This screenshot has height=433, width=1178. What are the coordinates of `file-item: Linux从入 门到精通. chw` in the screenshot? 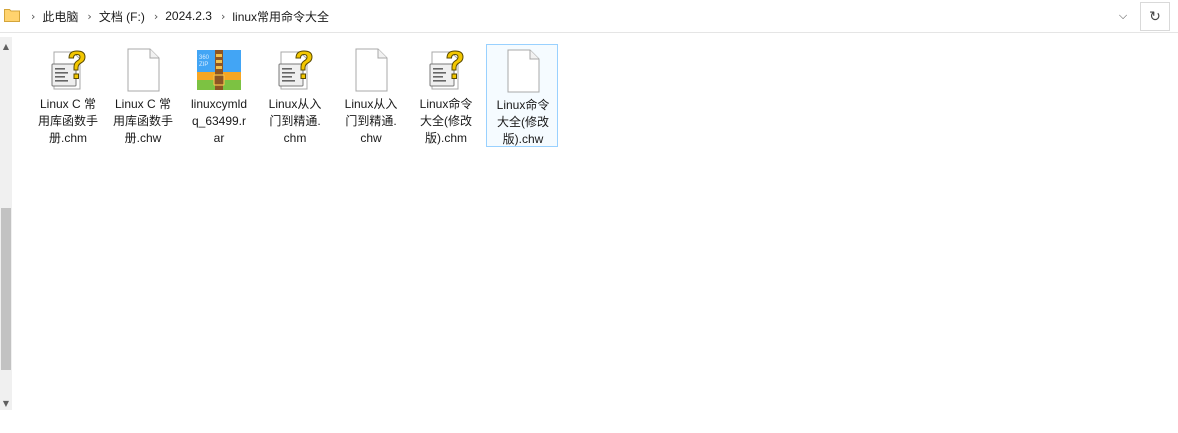 It's located at (371, 95).